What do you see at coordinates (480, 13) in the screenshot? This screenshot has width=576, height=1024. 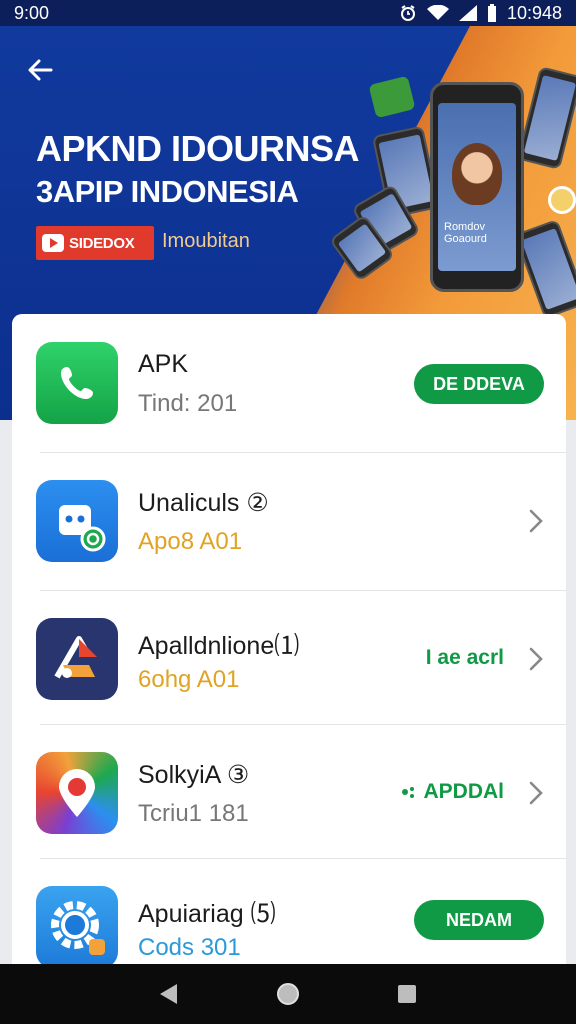 I see `status-icons: 10:948` at bounding box center [480, 13].